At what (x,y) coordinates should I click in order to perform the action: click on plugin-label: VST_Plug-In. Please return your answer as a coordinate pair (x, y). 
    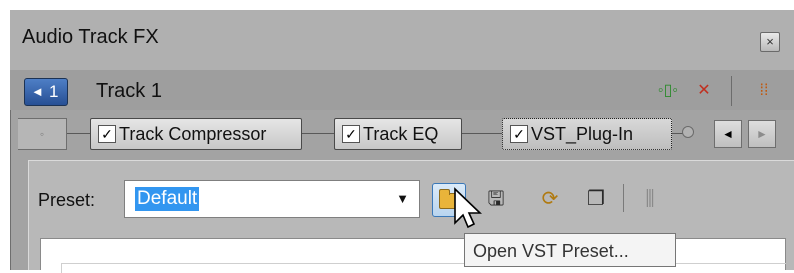
    Looking at the image, I should click on (582, 134).